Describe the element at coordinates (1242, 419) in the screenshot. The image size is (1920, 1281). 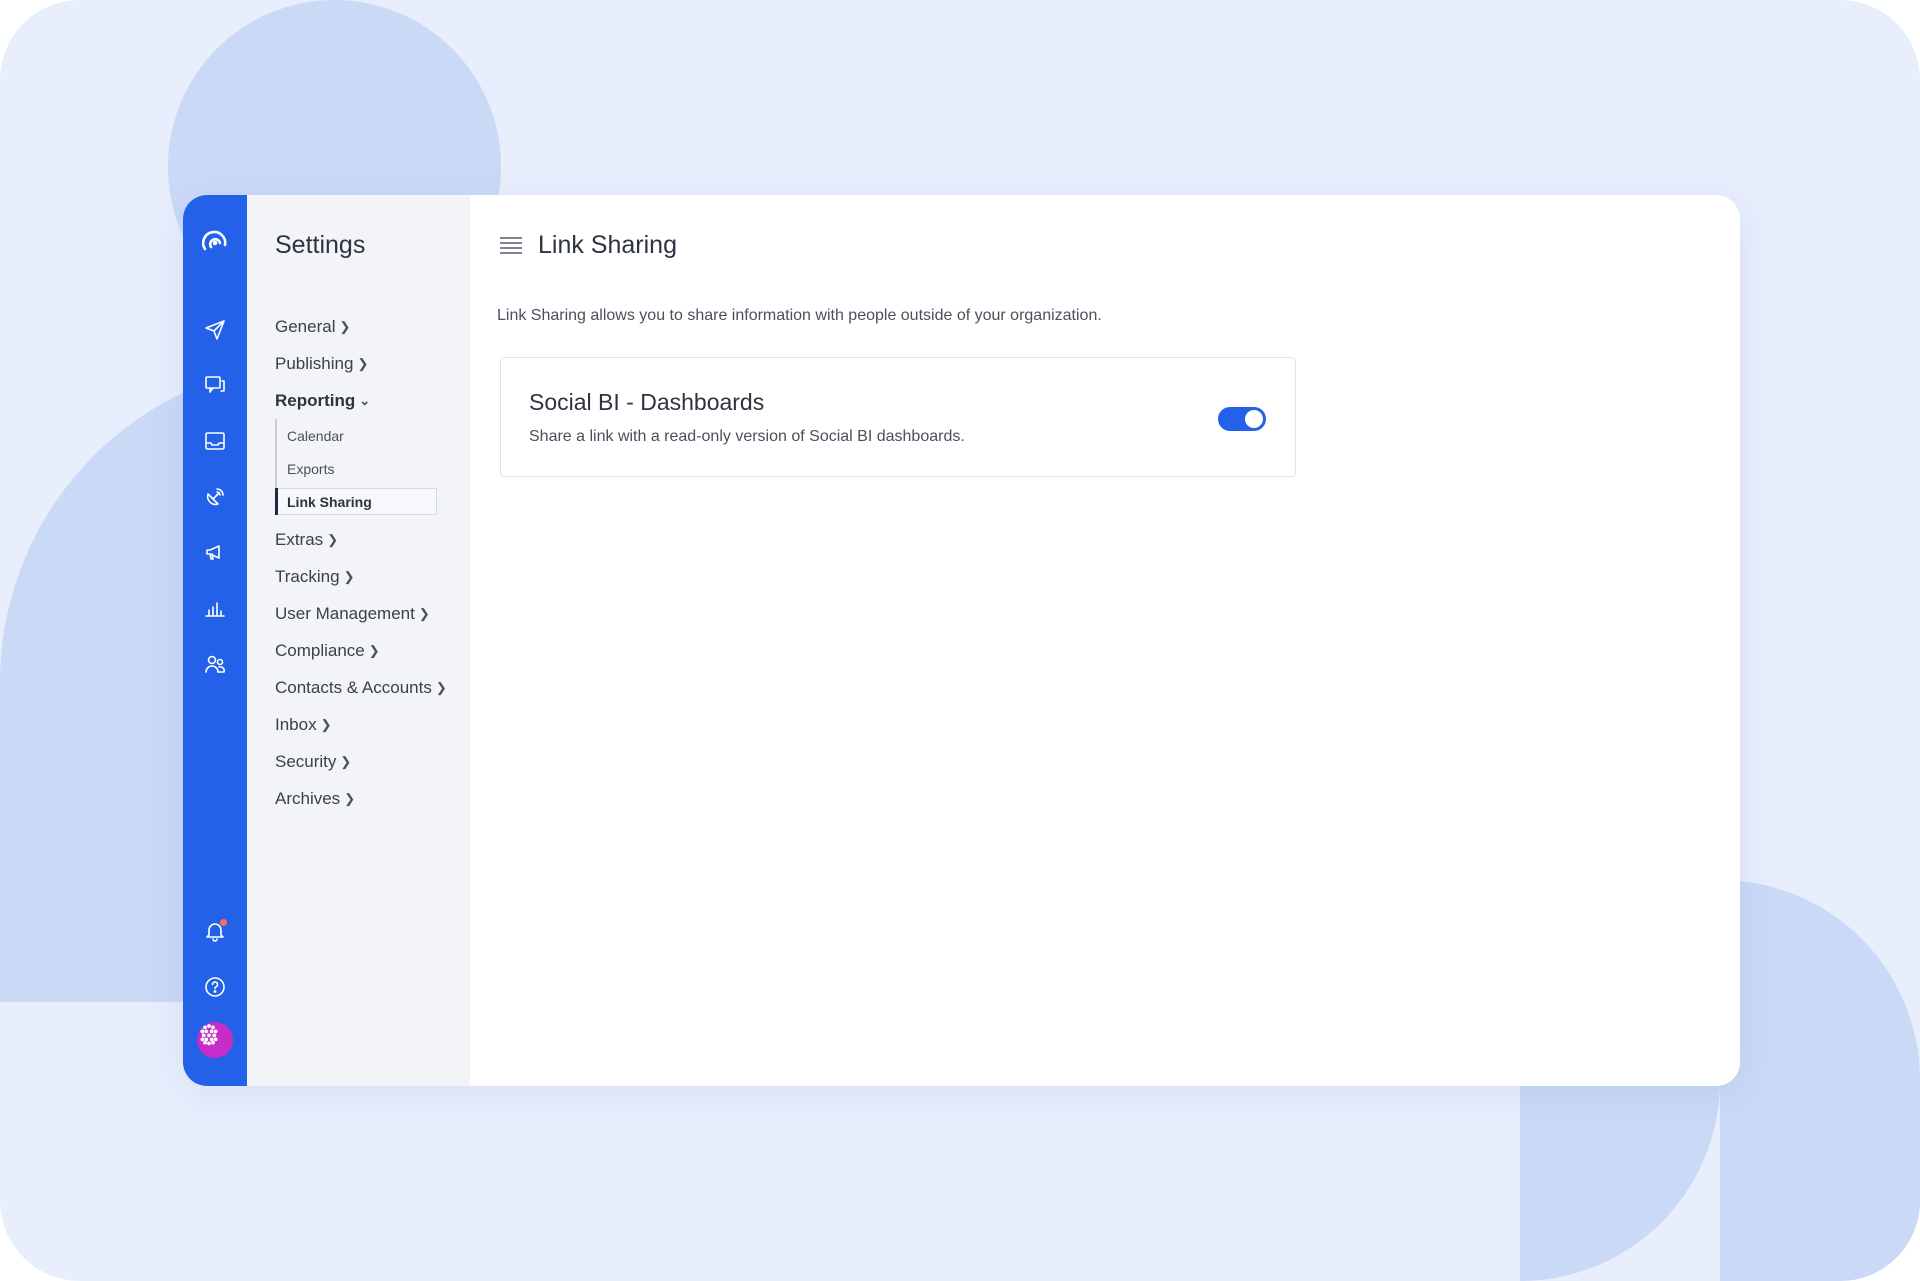
I see `link-sharing-toggle` at that location.